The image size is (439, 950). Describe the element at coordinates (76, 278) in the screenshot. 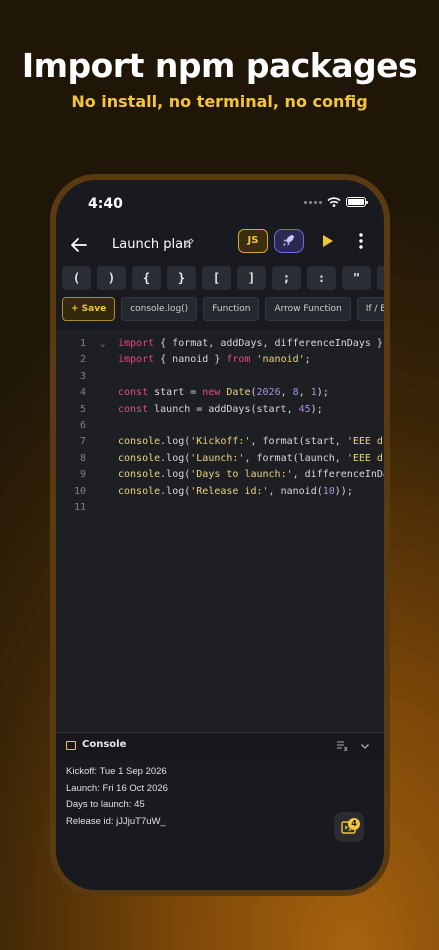

I see `symbol-key: (` at that location.